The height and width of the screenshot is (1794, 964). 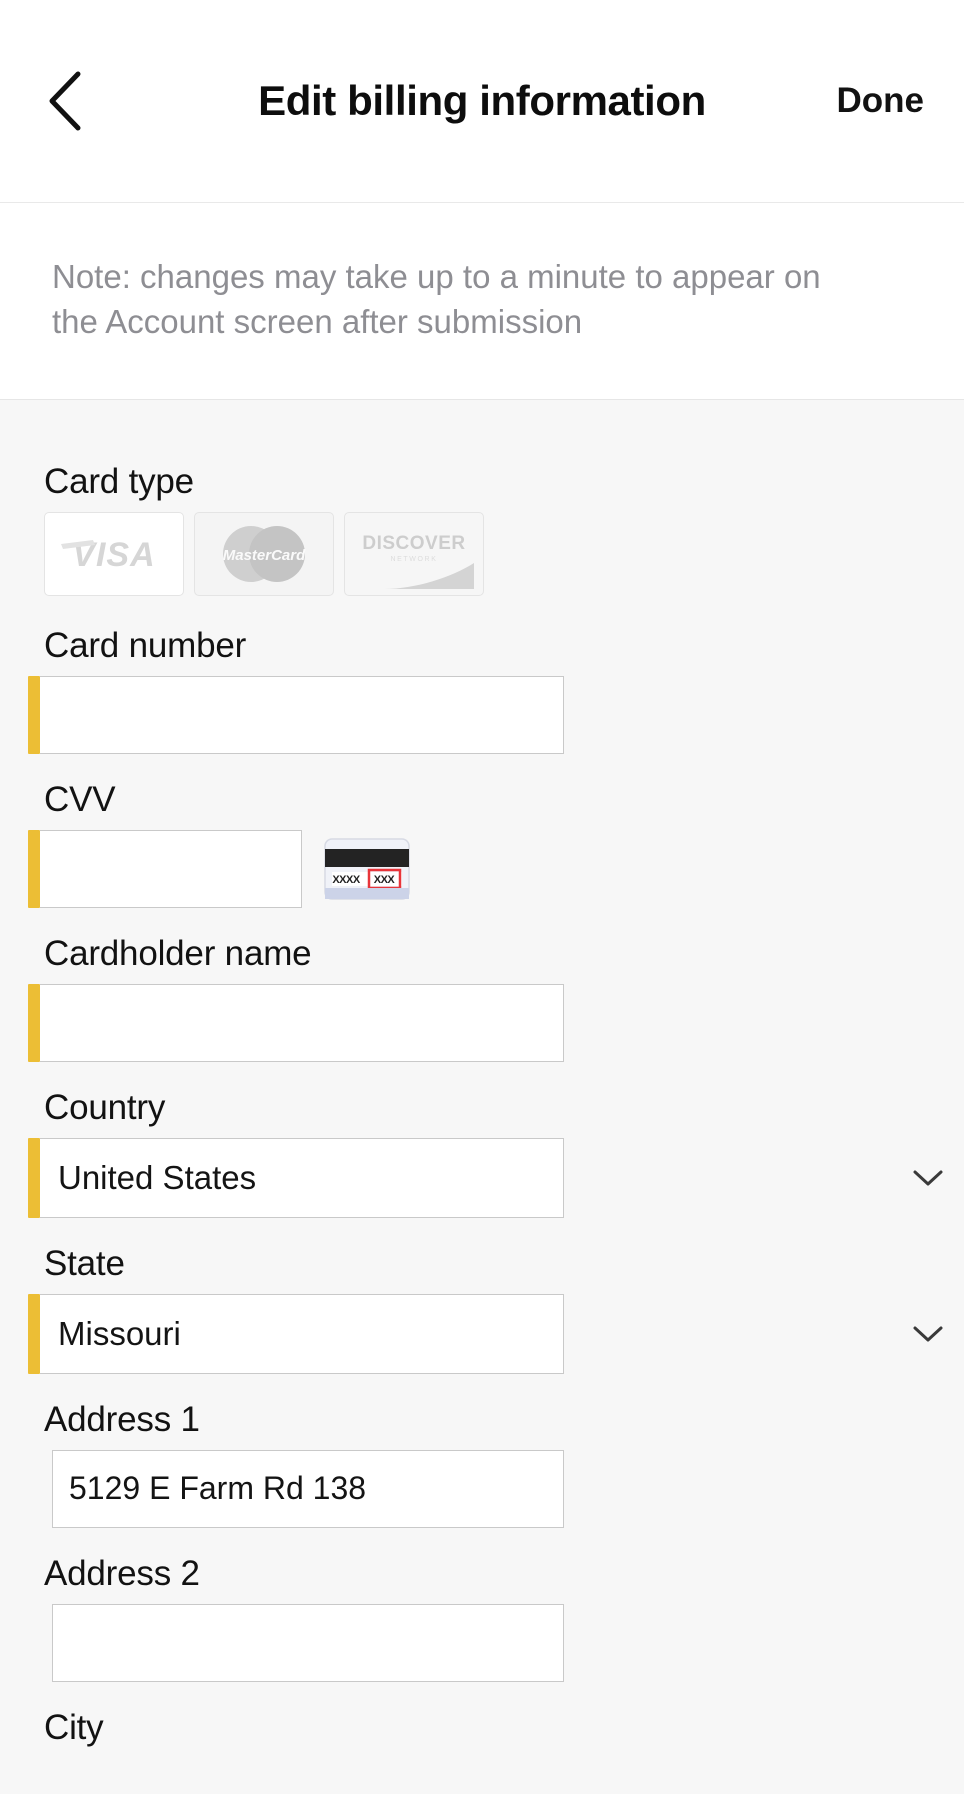 I want to click on field-cardholder-name: Cardholder name, so click(x=482, y=998).